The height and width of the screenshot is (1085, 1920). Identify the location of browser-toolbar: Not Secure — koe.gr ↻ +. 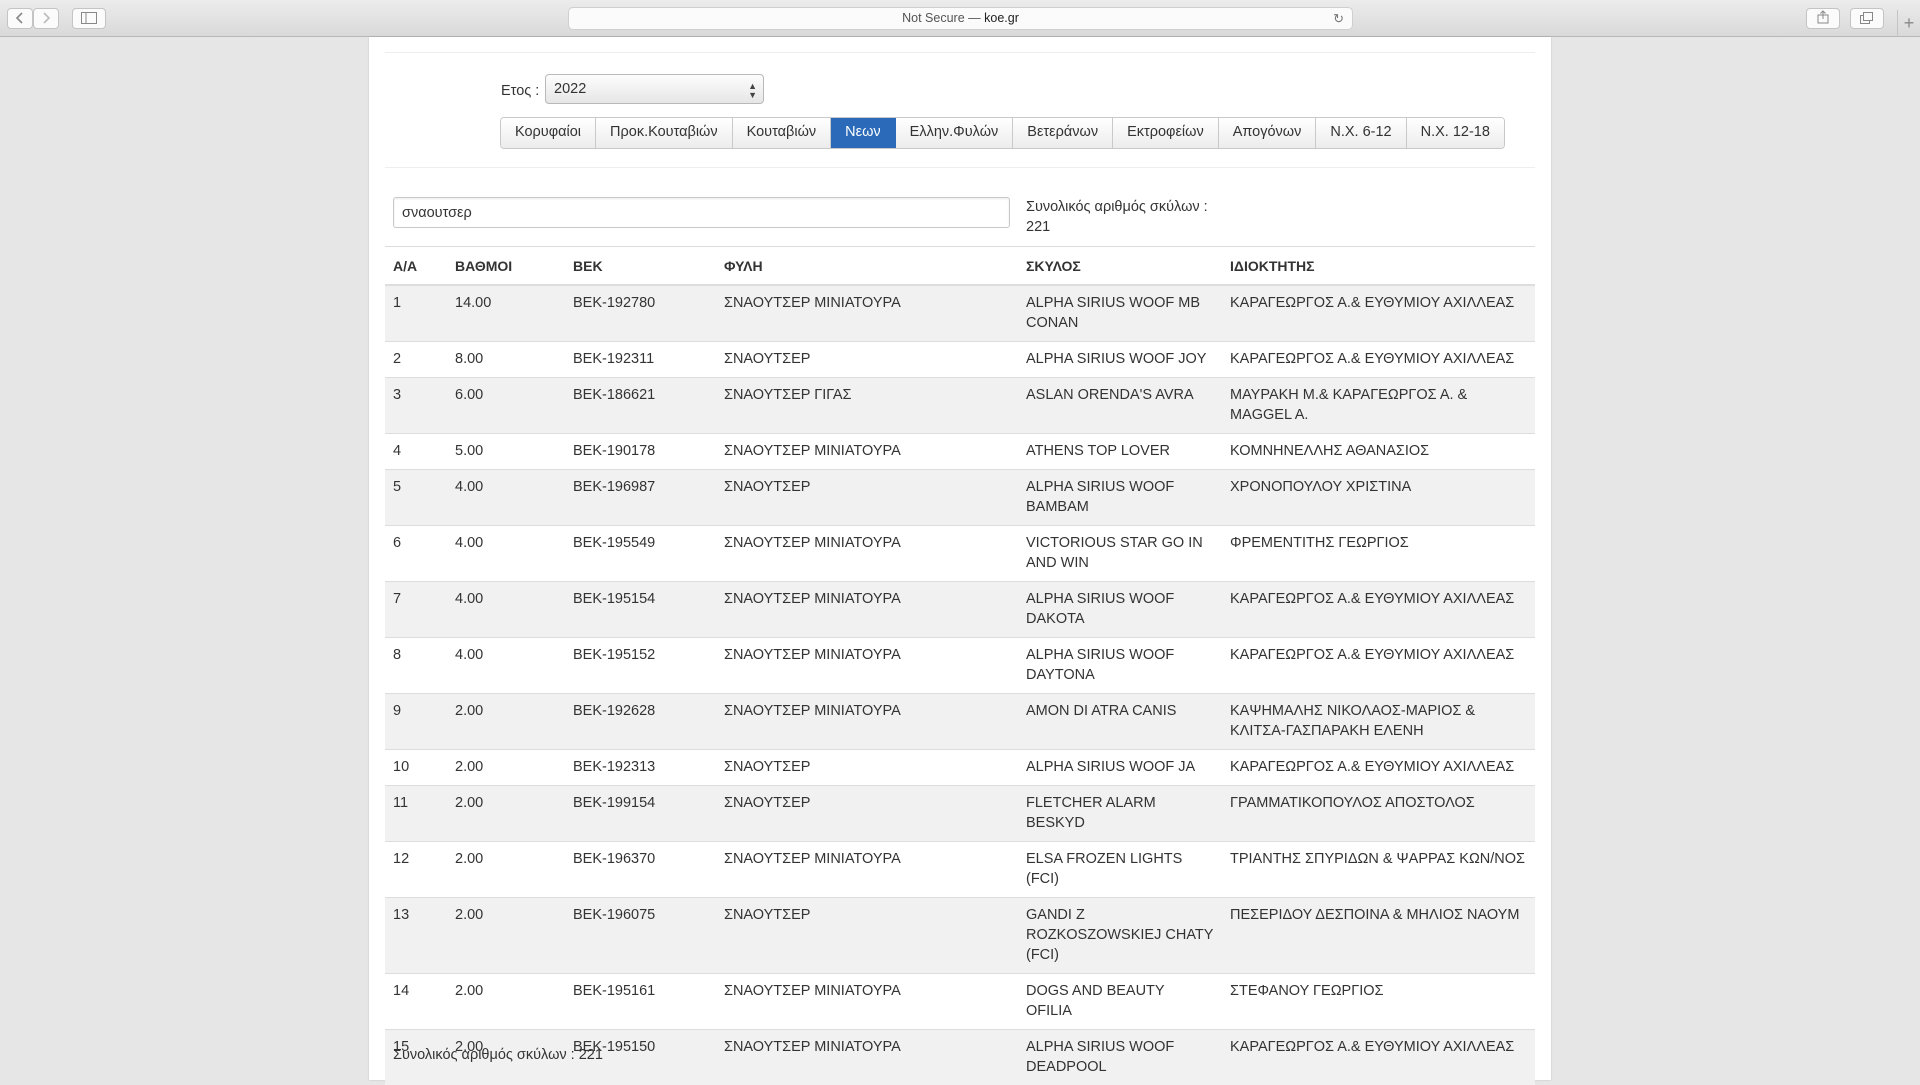
(960, 18).